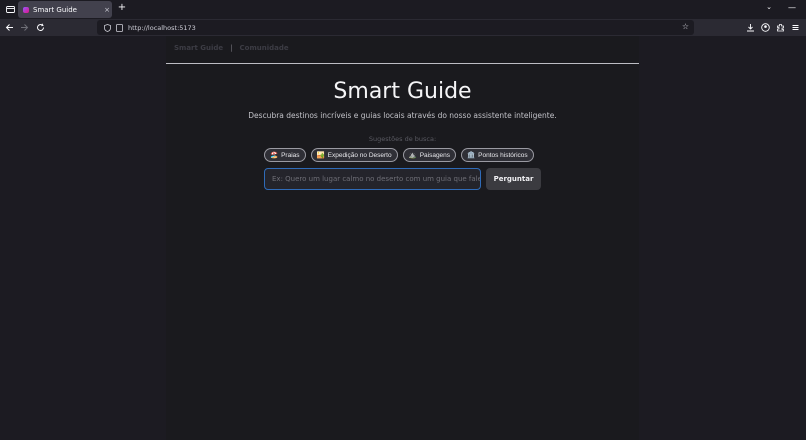 The height and width of the screenshot is (440, 806). I want to click on chip-label: Expedição no Deserto, so click(359, 155).